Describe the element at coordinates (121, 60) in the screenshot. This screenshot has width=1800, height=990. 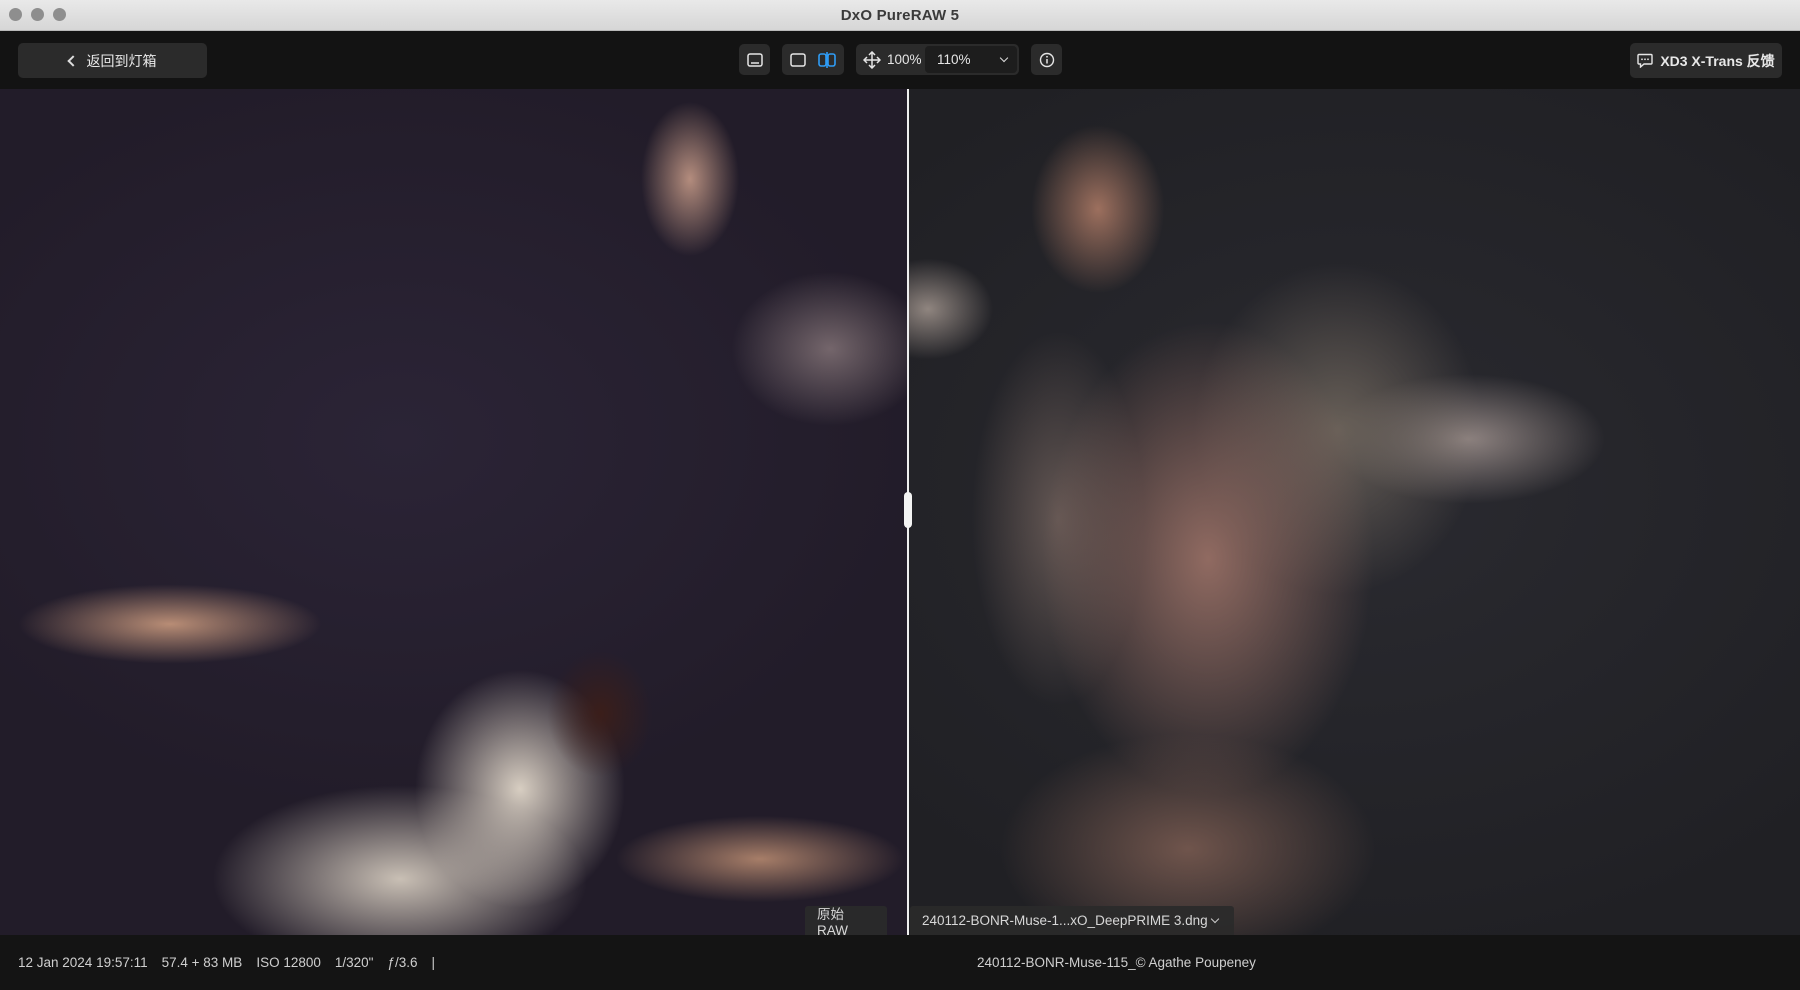
I see `back-button-label: 返回到灯箱` at that location.